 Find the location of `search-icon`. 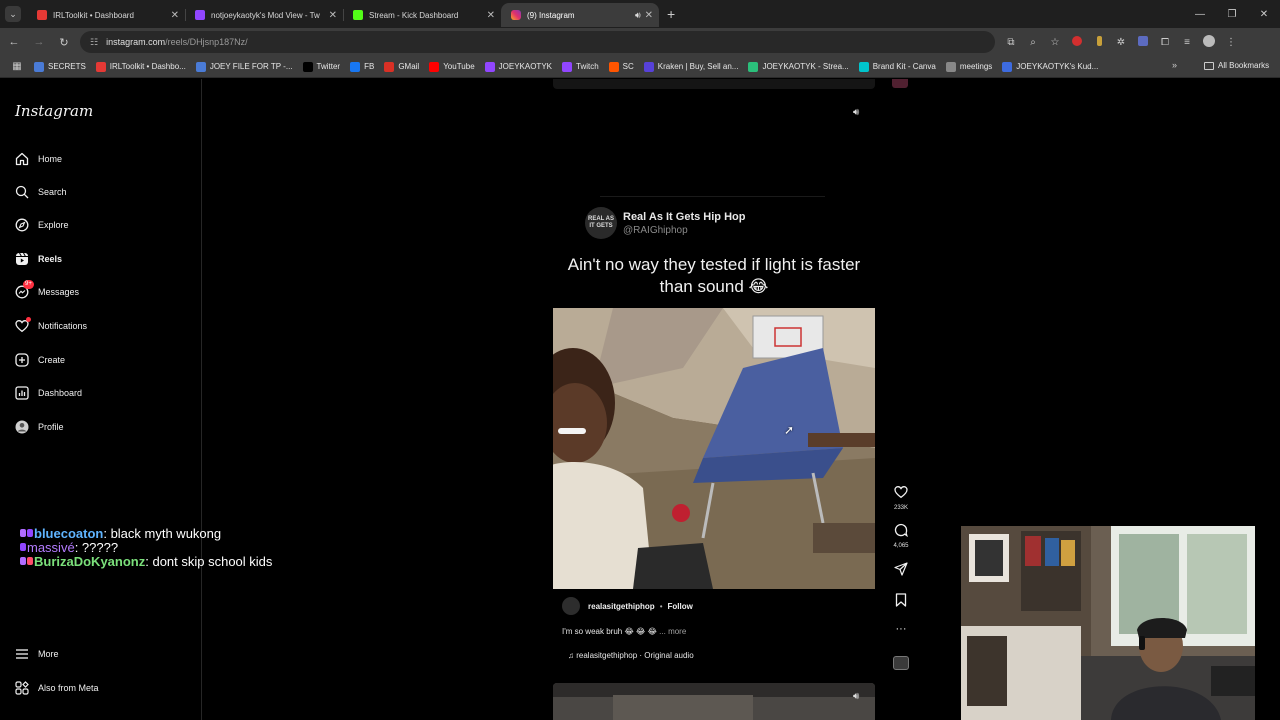

search-icon is located at coordinates (22, 192).